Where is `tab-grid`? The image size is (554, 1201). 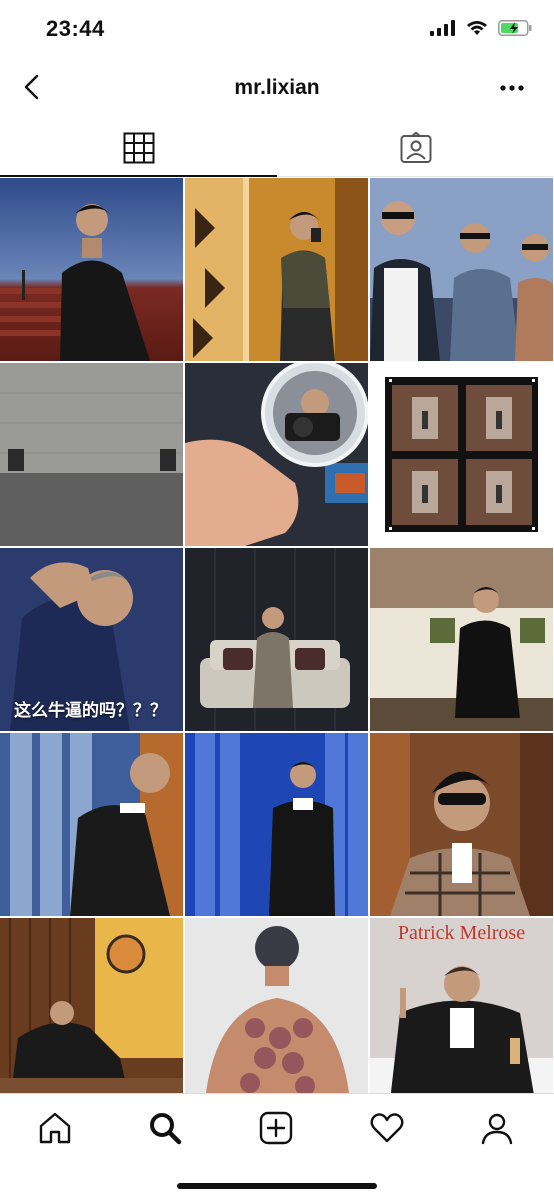 tab-grid is located at coordinates (138, 148).